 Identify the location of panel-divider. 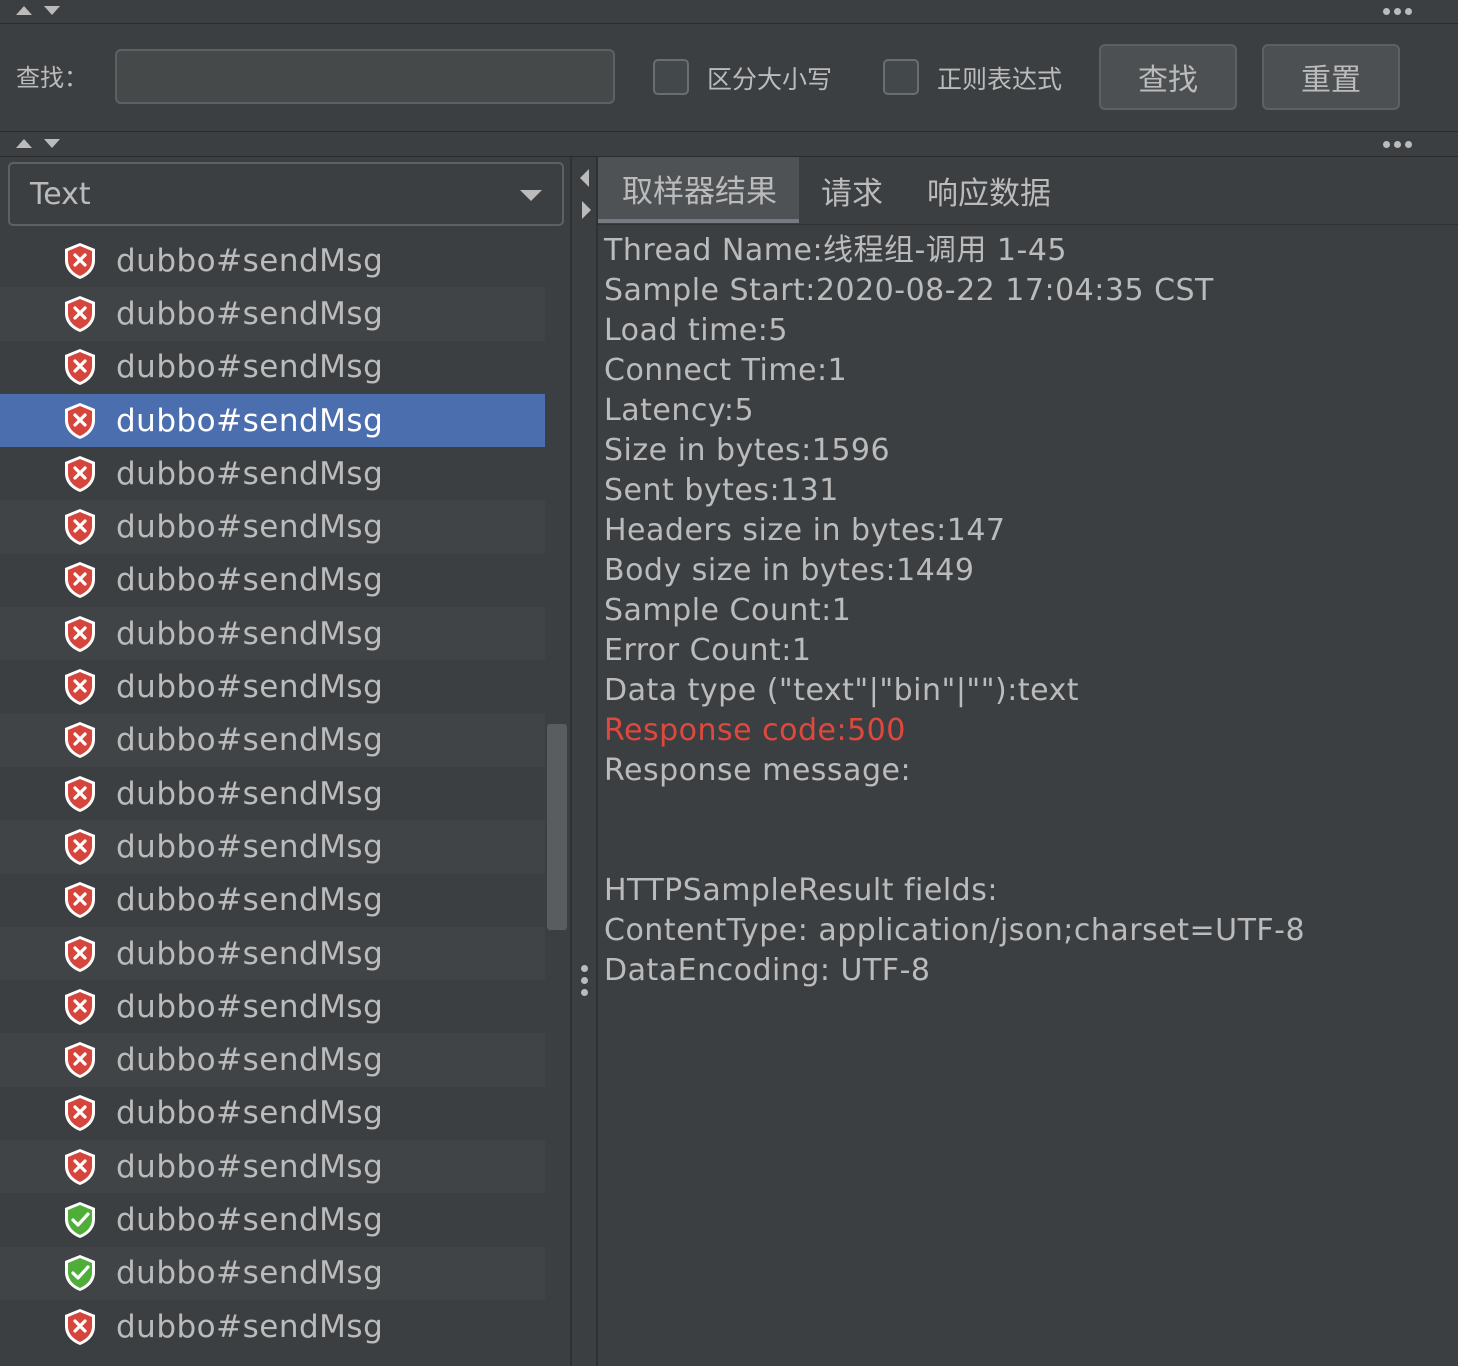
(584, 761).